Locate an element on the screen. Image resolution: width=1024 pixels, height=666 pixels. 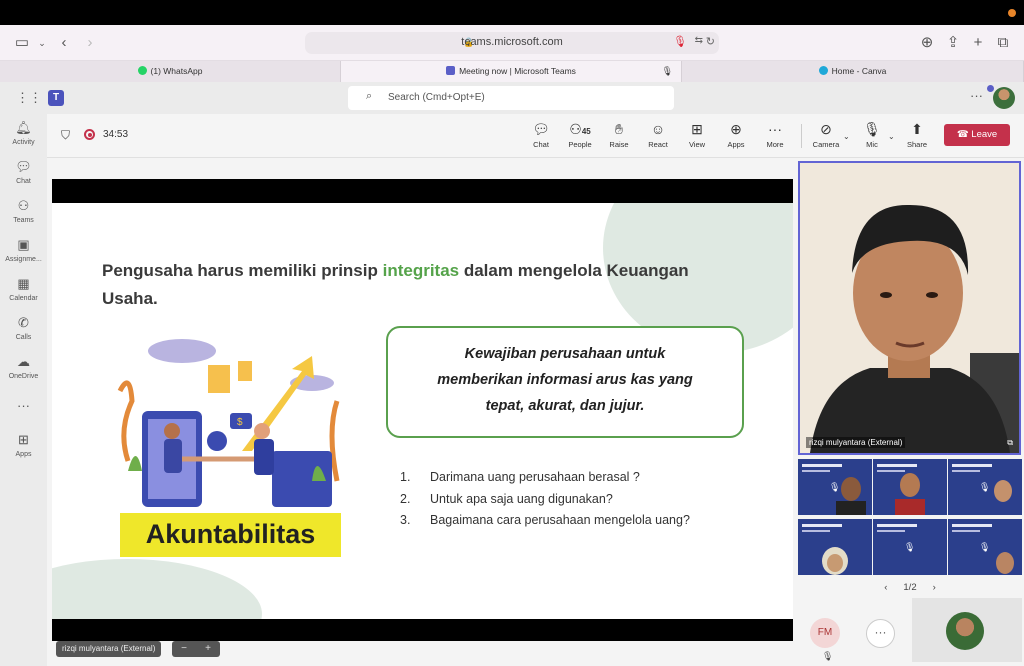
item-text: Untuk apa saja uang digunakan? is located at coordinates (521, 498).